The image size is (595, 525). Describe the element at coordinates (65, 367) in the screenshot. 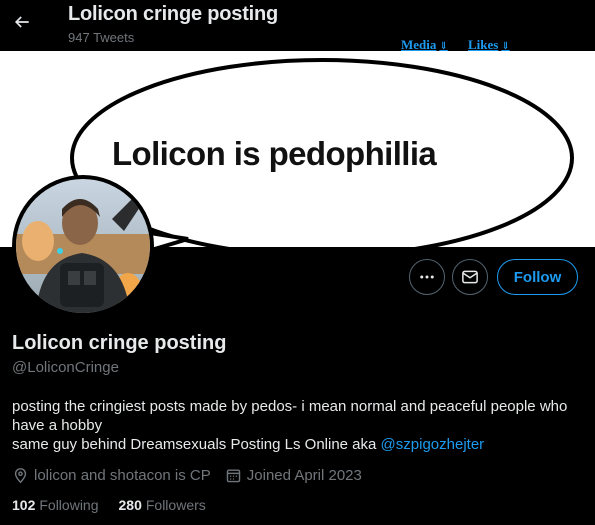

I see `user-handle: @LoliconCringe` at that location.